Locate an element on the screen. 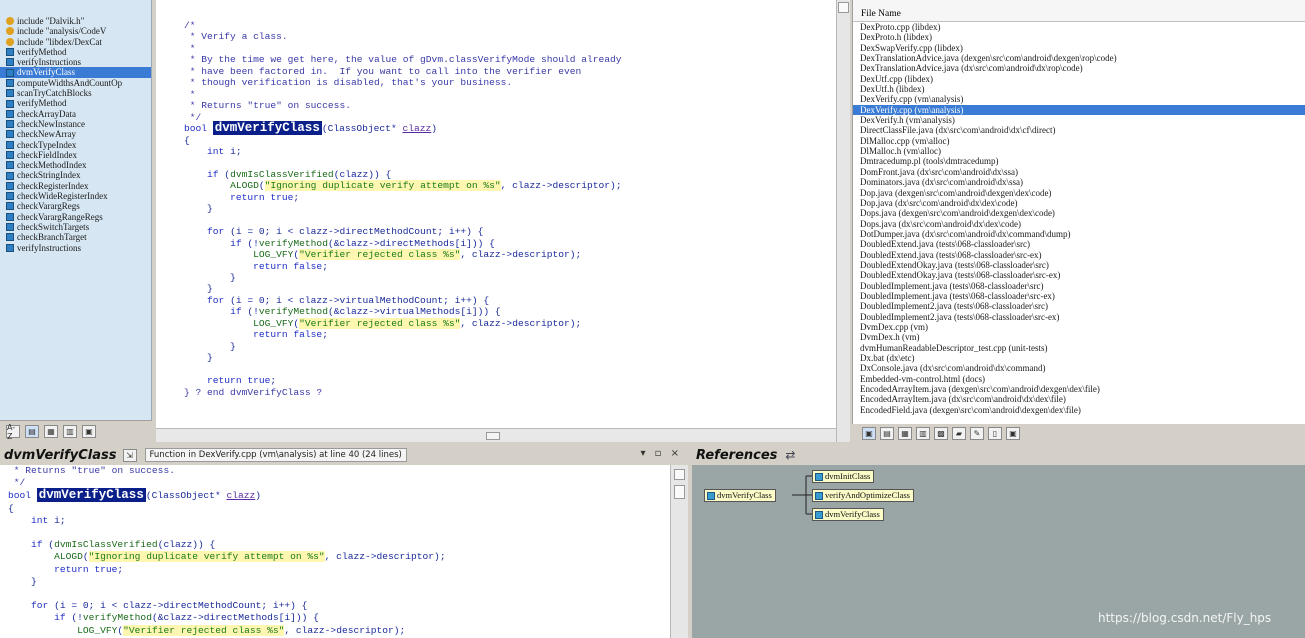  file-item: Embedded-vm-control.html (docs) is located at coordinates (1079, 379).